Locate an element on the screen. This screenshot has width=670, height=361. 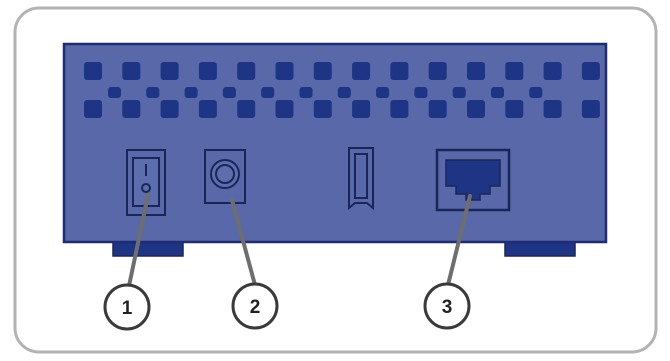
callout-1: 1 is located at coordinates (127, 307).